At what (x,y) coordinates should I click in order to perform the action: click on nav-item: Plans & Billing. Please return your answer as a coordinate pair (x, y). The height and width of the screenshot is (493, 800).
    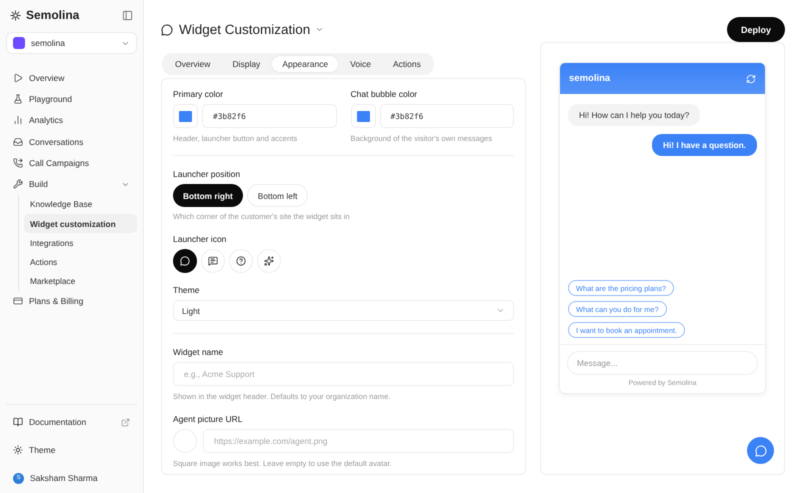
    Looking at the image, I should click on (71, 301).